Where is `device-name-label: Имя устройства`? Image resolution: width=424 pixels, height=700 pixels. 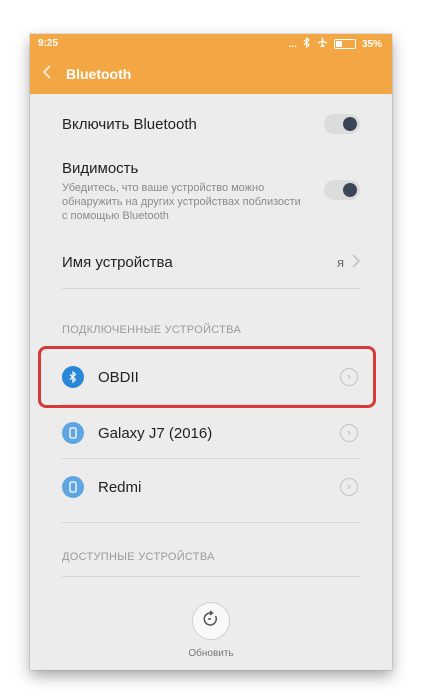
device-name-label: Имя устройства is located at coordinates (117, 262).